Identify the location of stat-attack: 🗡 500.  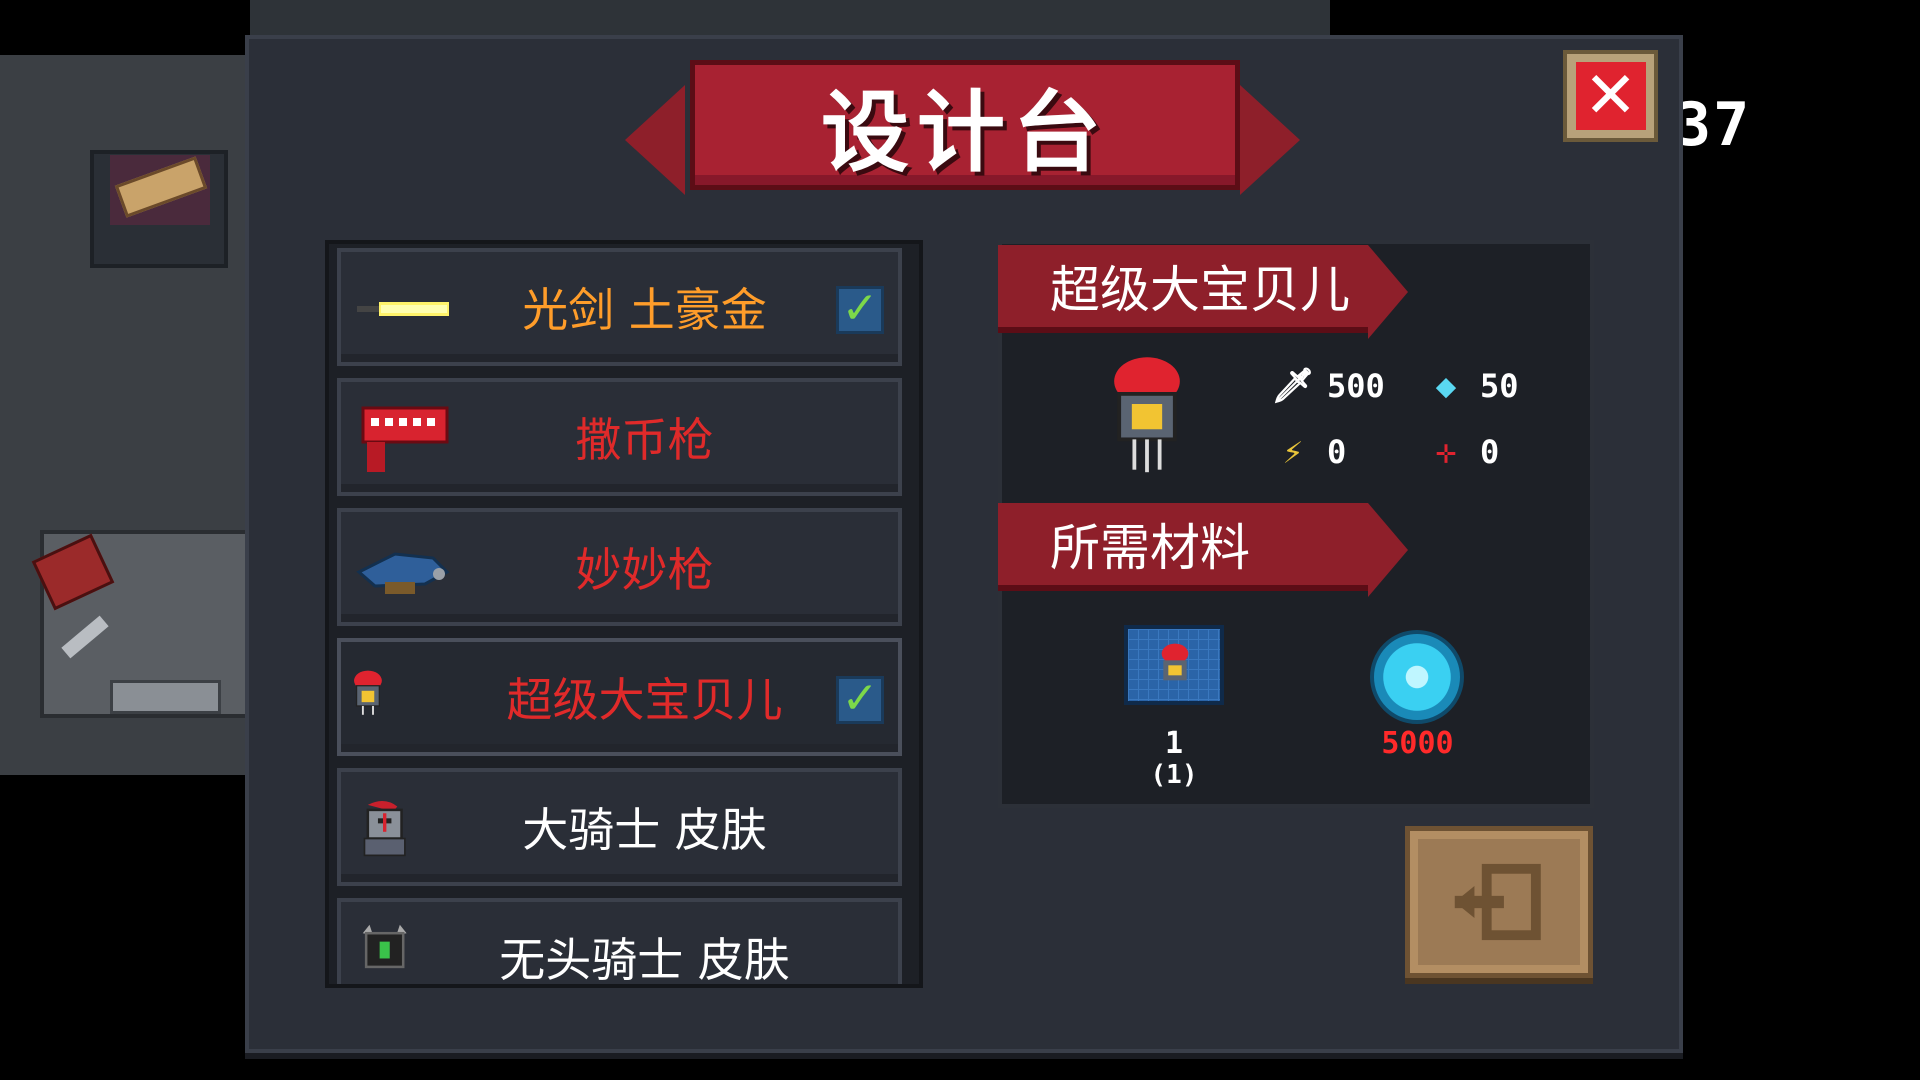
(1328, 386).